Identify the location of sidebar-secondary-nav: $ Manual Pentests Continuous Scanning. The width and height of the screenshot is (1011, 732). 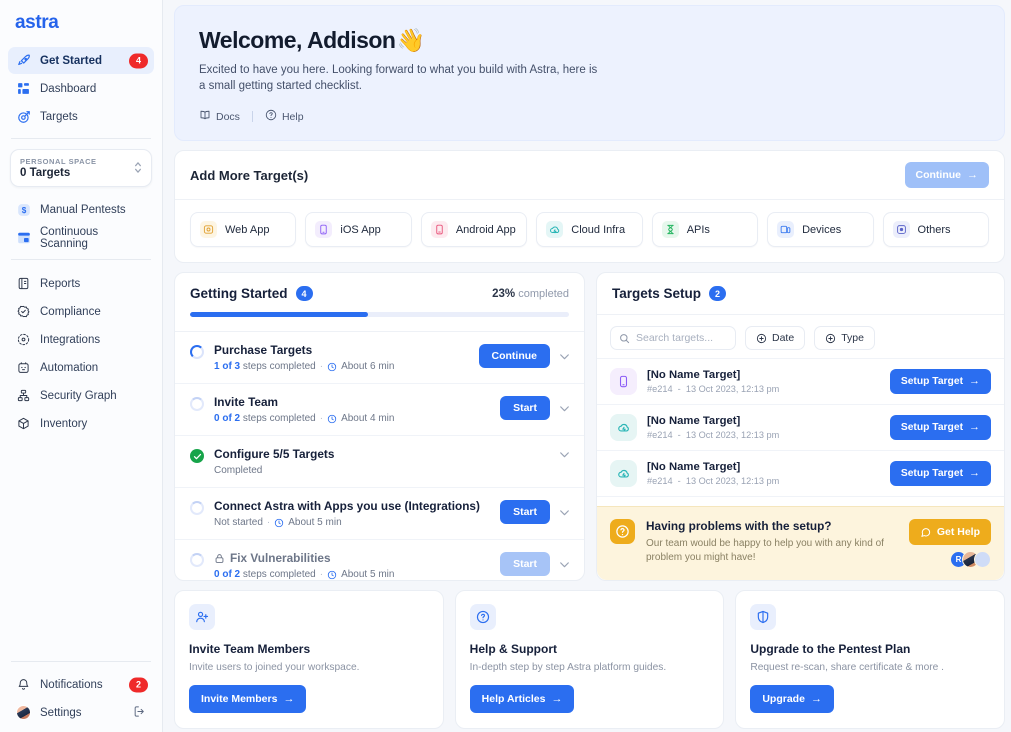
(81, 222).